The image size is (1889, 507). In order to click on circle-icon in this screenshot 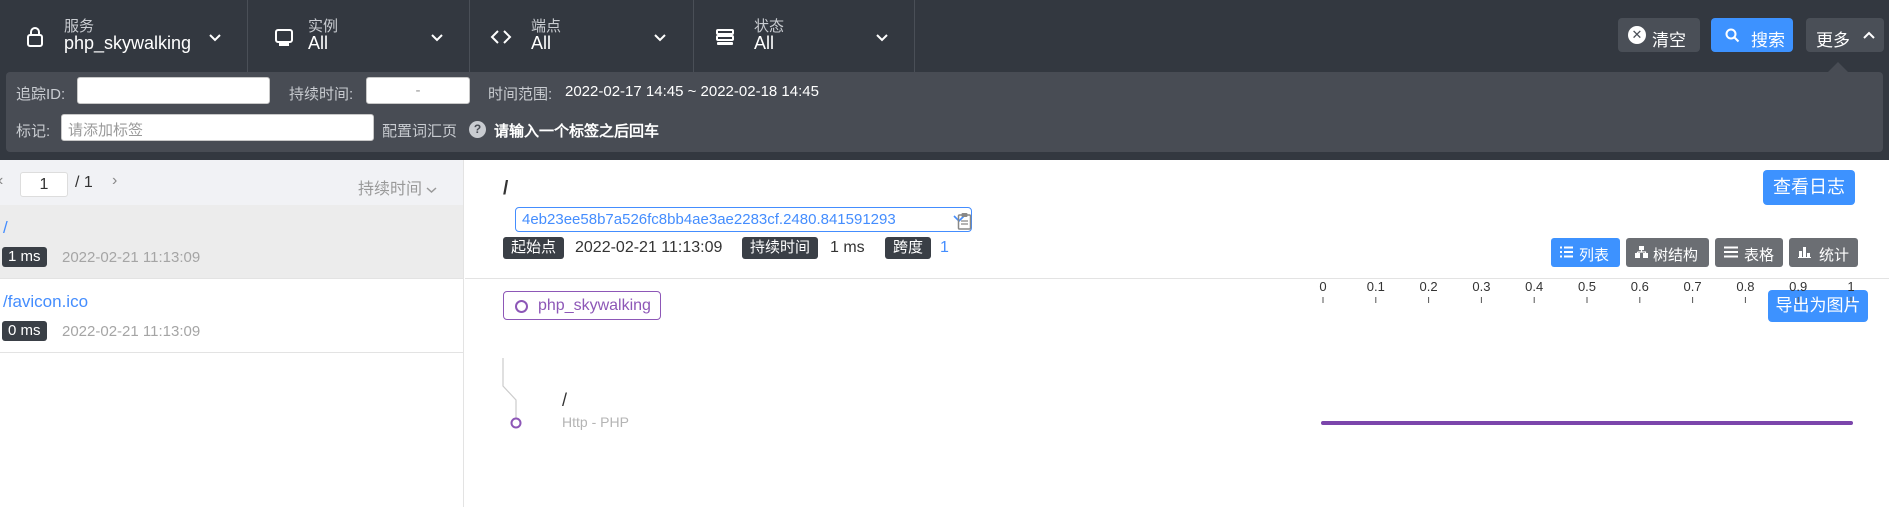, I will do `click(521, 306)`.